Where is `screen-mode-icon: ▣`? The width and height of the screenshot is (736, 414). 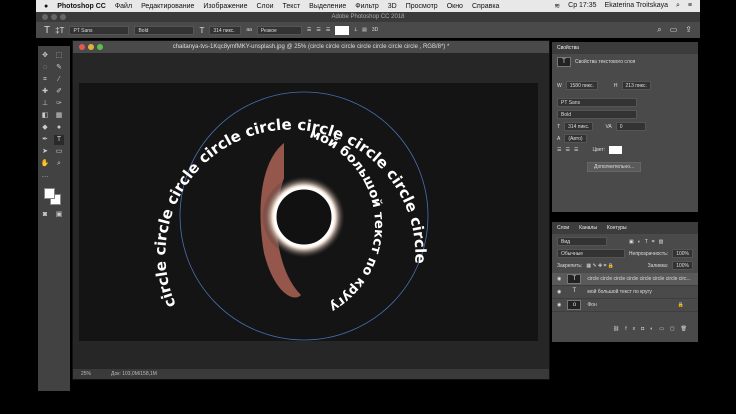 screen-mode-icon: ▣ is located at coordinates (59, 215).